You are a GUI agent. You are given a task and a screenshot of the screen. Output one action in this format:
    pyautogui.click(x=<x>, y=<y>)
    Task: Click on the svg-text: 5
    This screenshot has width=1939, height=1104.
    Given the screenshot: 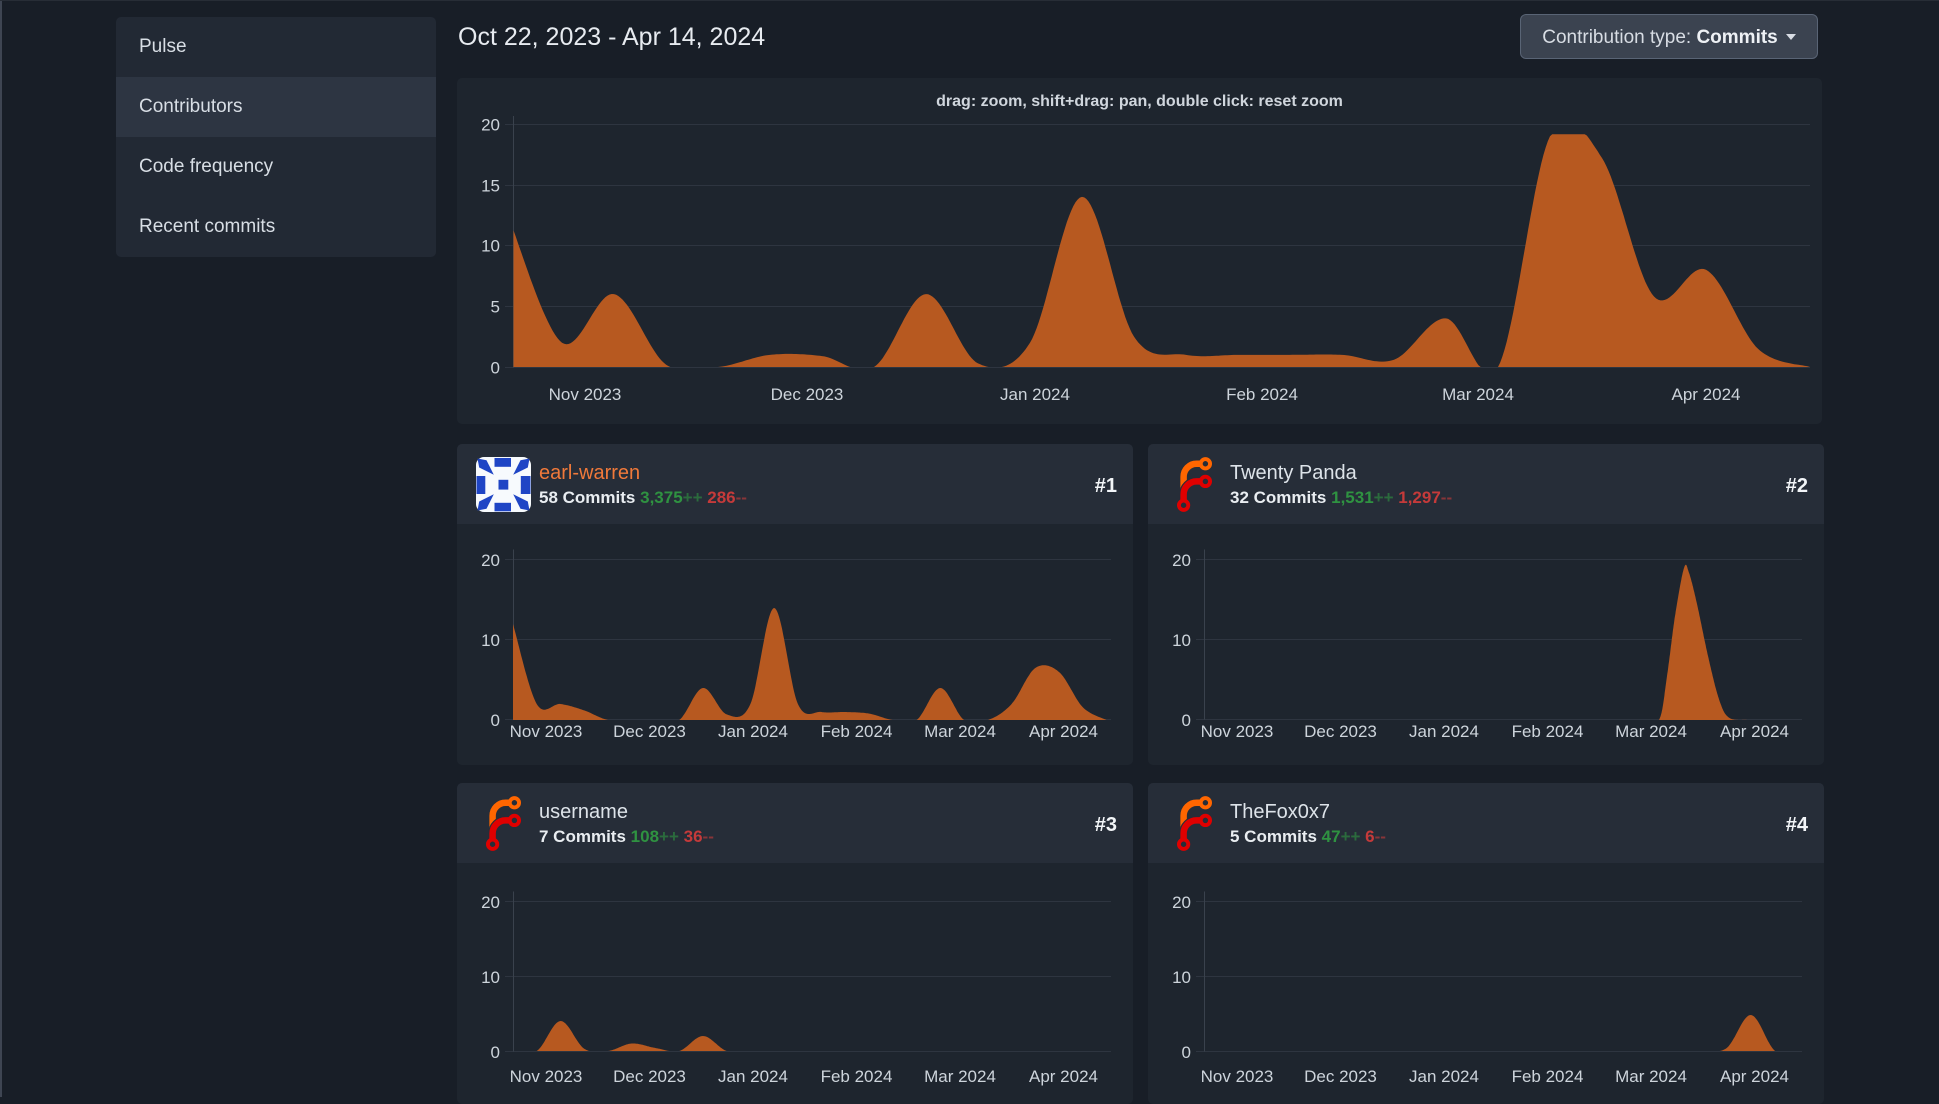 What is the action you would take?
    pyautogui.click(x=495, y=307)
    